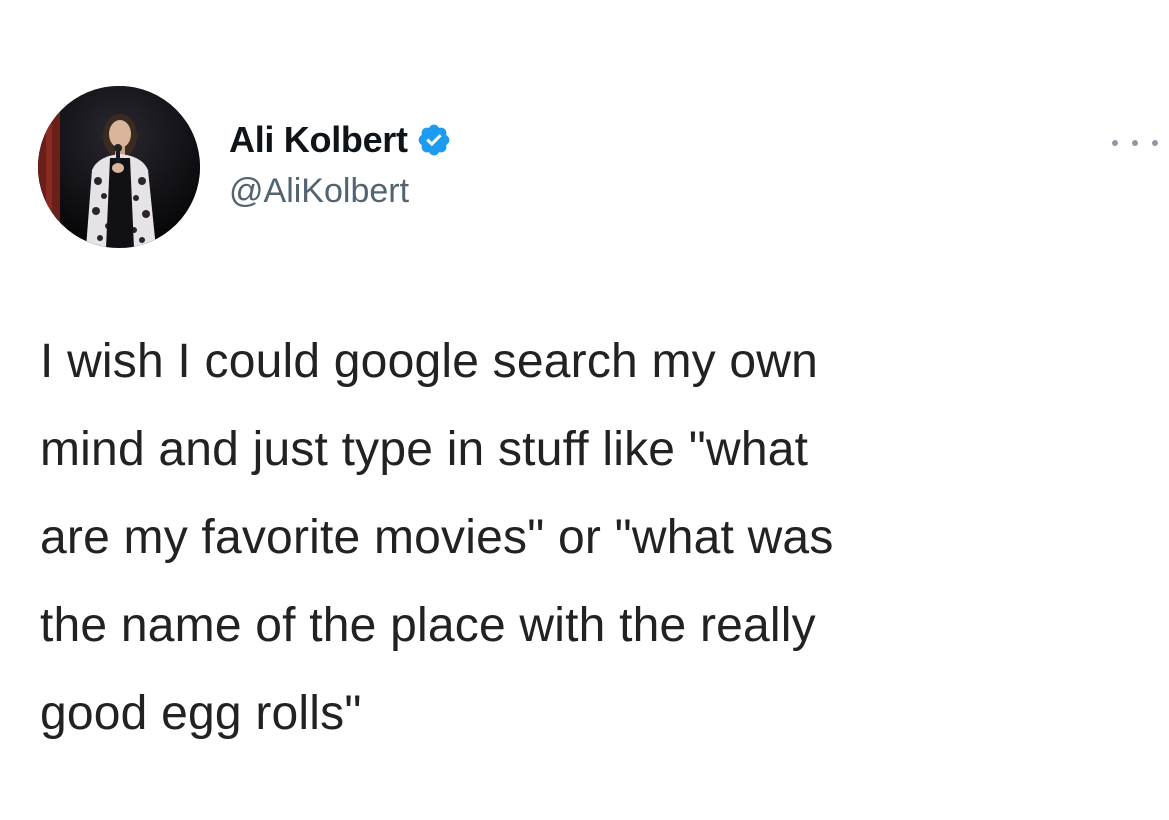 The height and width of the screenshot is (820, 1169). Describe the element at coordinates (437, 537) in the screenshot. I see `tweet-line: are my favorite movies" or "what was` at that location.